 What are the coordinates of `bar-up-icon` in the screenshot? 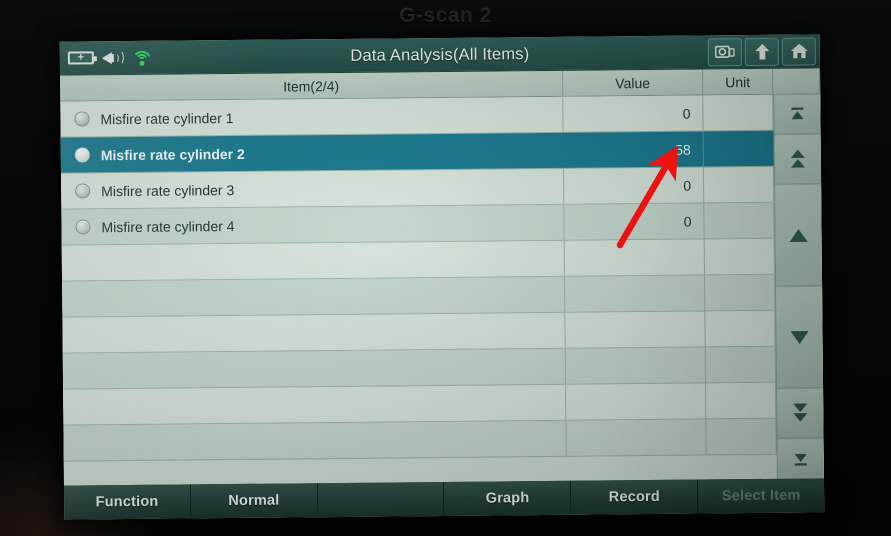 It's located at (797, 113).